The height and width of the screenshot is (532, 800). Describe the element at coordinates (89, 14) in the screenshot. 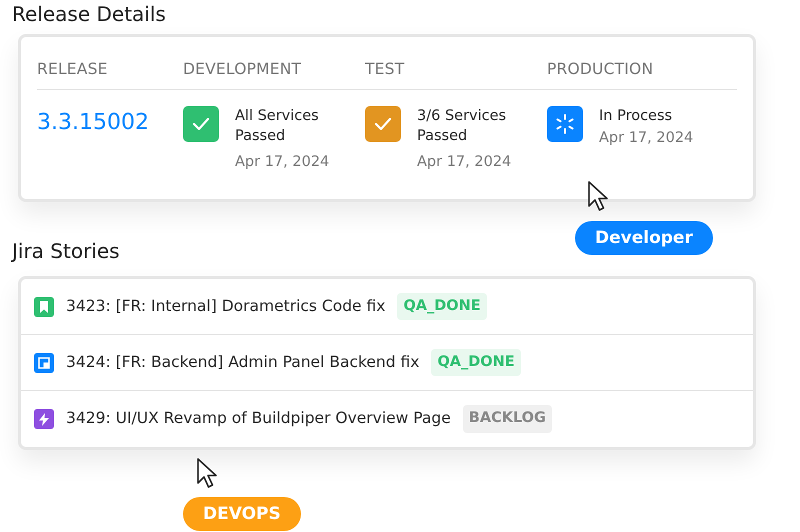

I see `section-title: Release Details` at that location.